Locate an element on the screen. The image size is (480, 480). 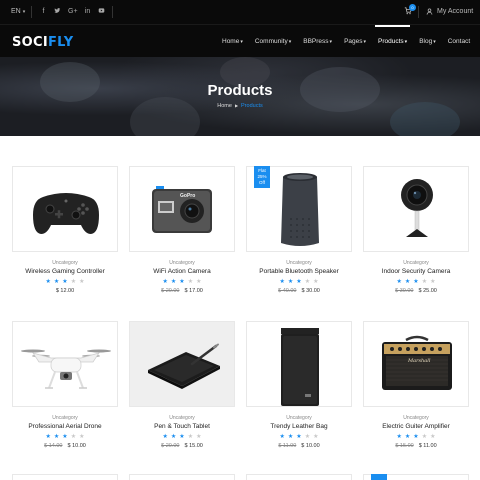
product-price: $ 20.00 $ 17.00 is located at coordinates (182, 291).